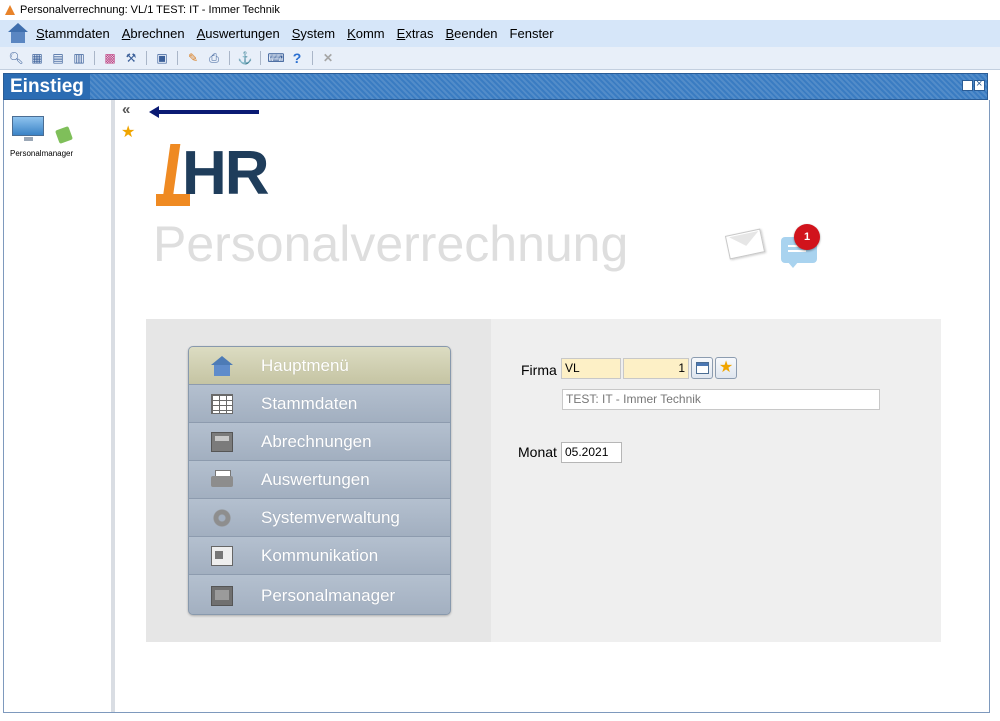 This screenshot has width=1000, height=721. Describe the element at coordinates (222, 403) in the screenshot. I see `table-icon` at that location.